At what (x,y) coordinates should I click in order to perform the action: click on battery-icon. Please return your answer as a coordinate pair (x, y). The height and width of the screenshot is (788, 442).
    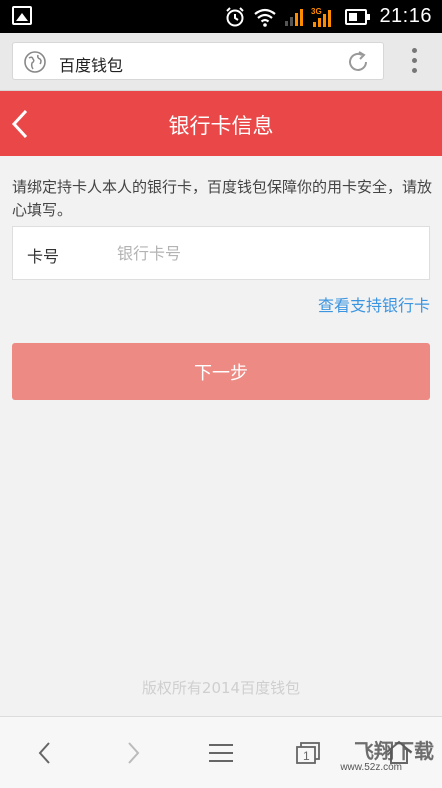
    Looking at the image, I should click on (358, 16).